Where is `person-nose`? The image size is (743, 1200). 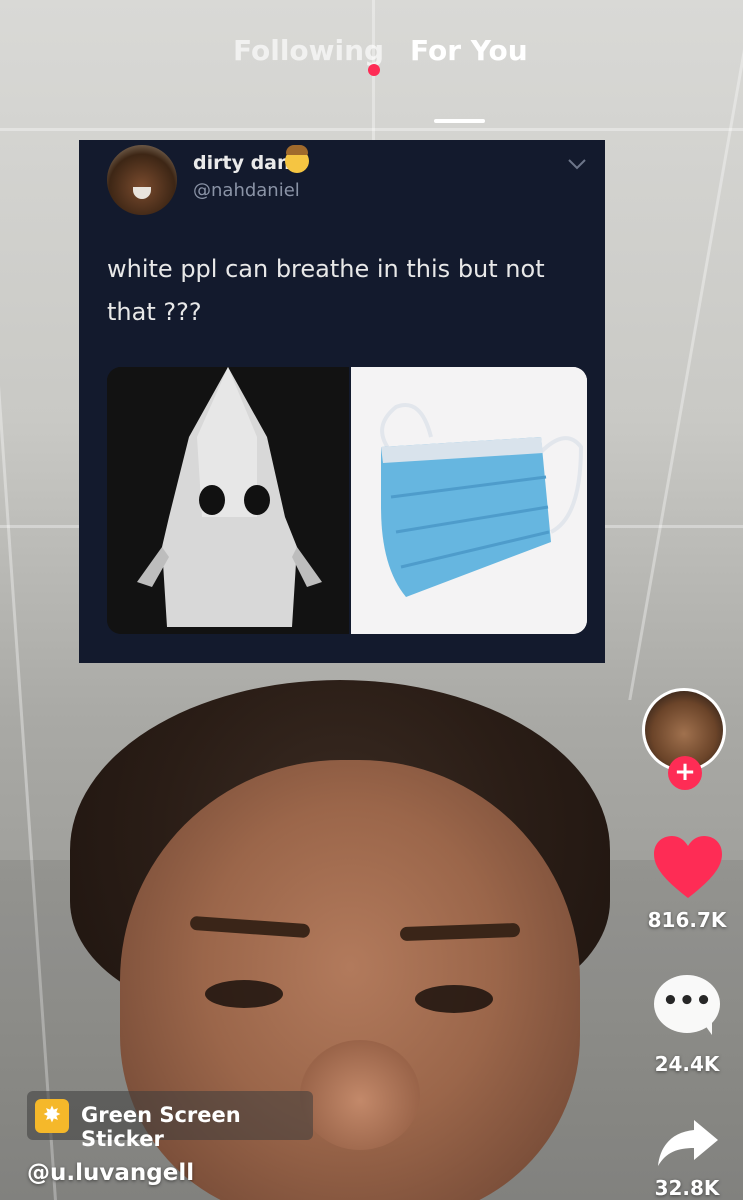 person-nose is located at coordinates (360, 1095).